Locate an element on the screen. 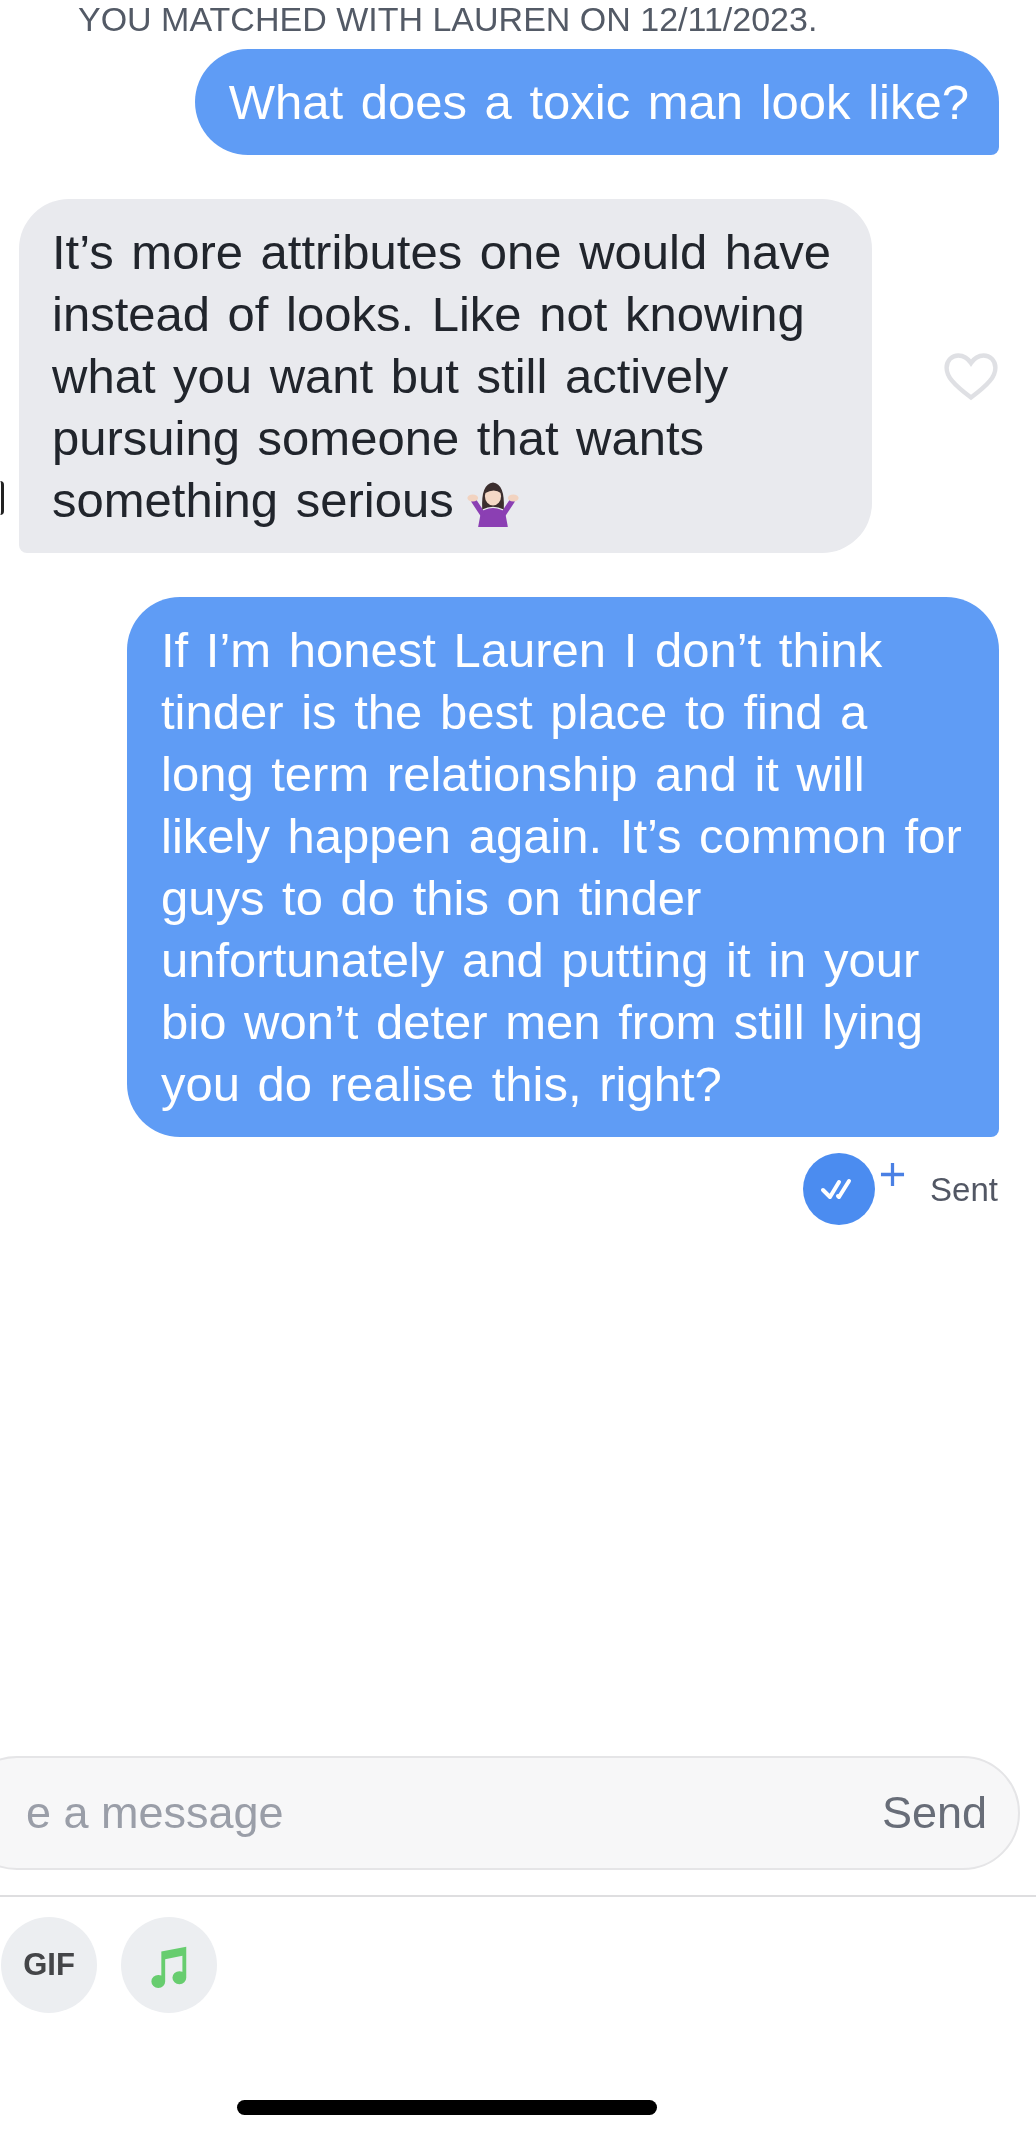 The width and height of the screenshot is (1036, 2138). avatar-edge is located at coordinates (2, 498).